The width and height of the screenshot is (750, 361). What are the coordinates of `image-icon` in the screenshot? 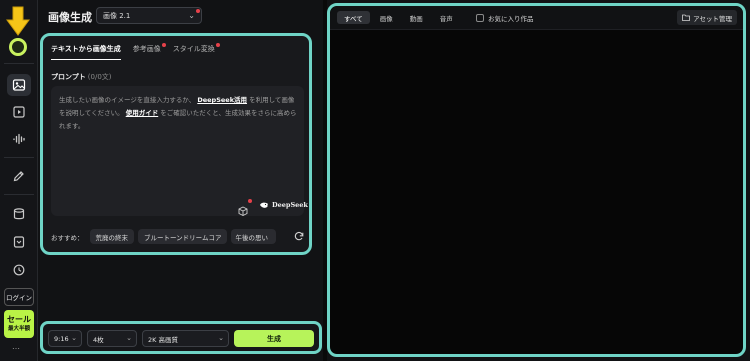 It's located at (19, 85).